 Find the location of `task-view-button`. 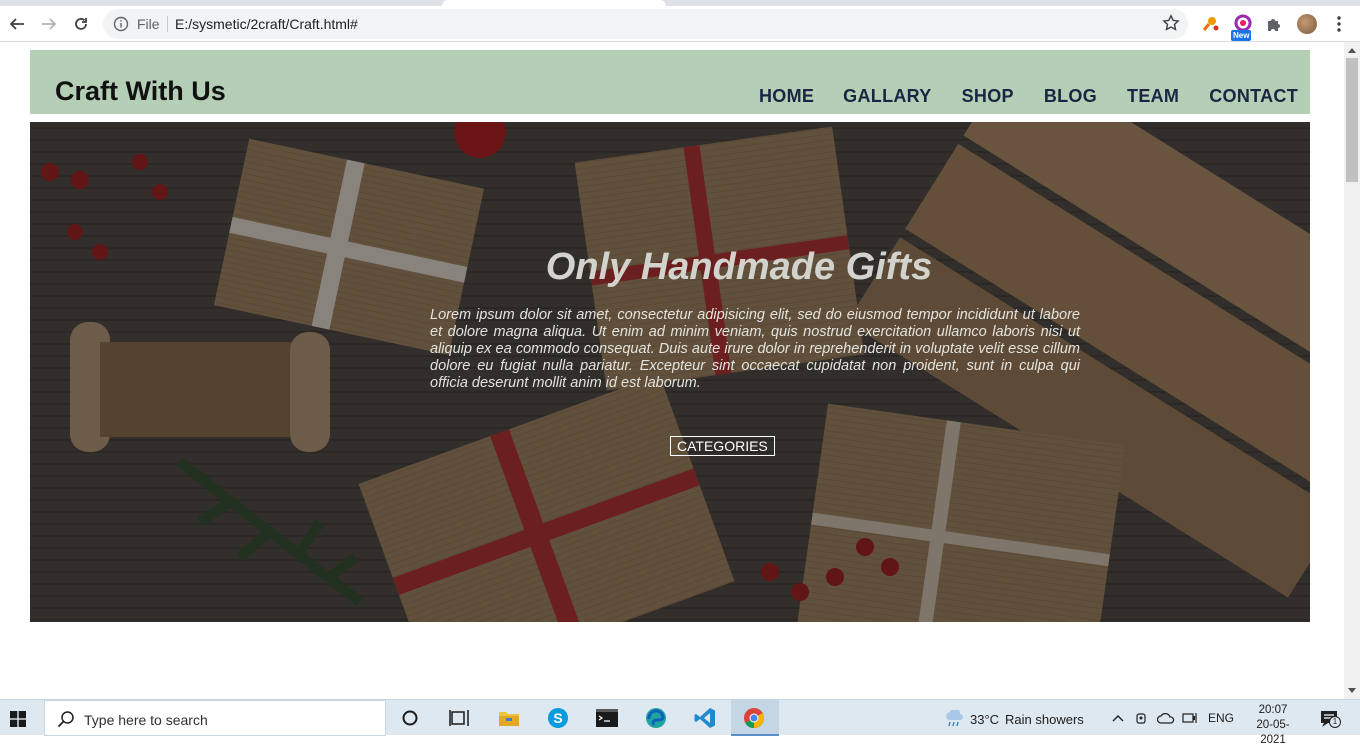

task-view-button is located at coordinates (459, 718).